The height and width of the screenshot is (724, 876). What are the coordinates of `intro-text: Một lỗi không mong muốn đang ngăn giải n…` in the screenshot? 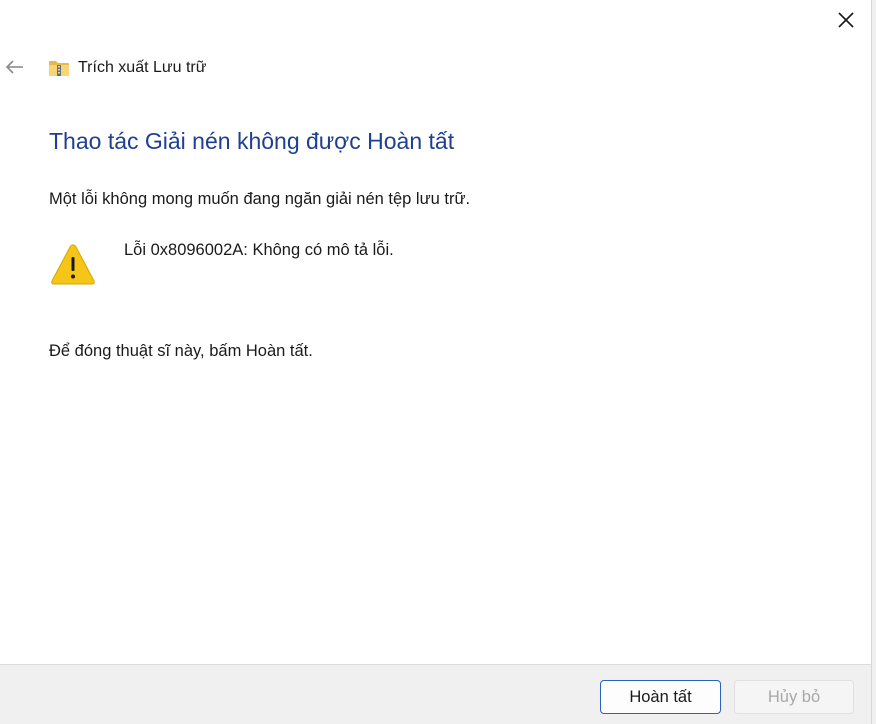 It's located at (260, 199).